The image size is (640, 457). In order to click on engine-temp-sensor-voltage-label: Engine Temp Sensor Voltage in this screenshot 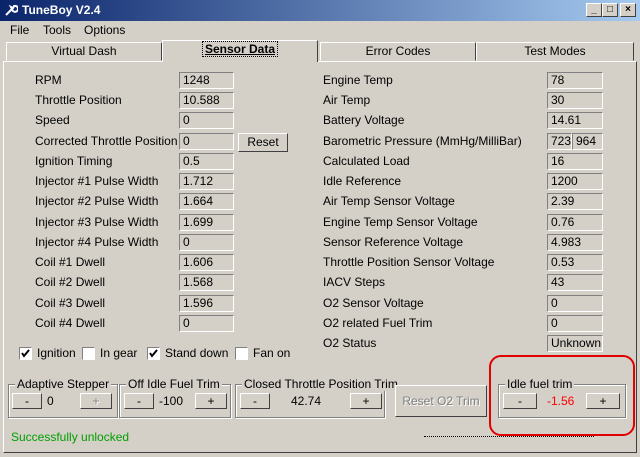, I will do `click(400, 222)`.